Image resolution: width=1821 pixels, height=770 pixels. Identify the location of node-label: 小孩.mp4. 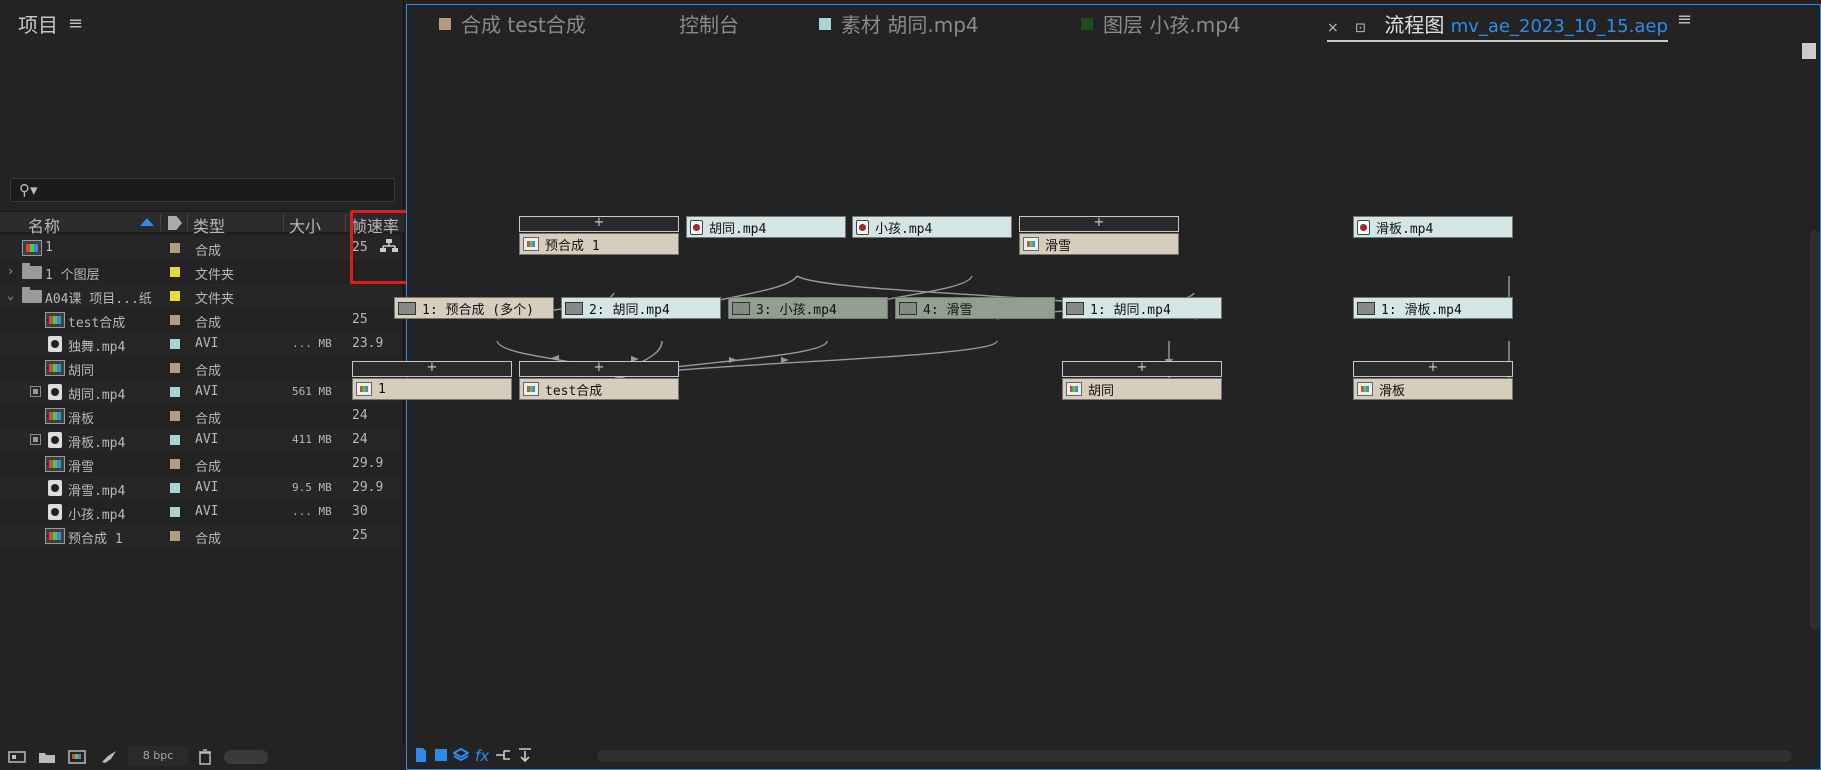
(904, 229).